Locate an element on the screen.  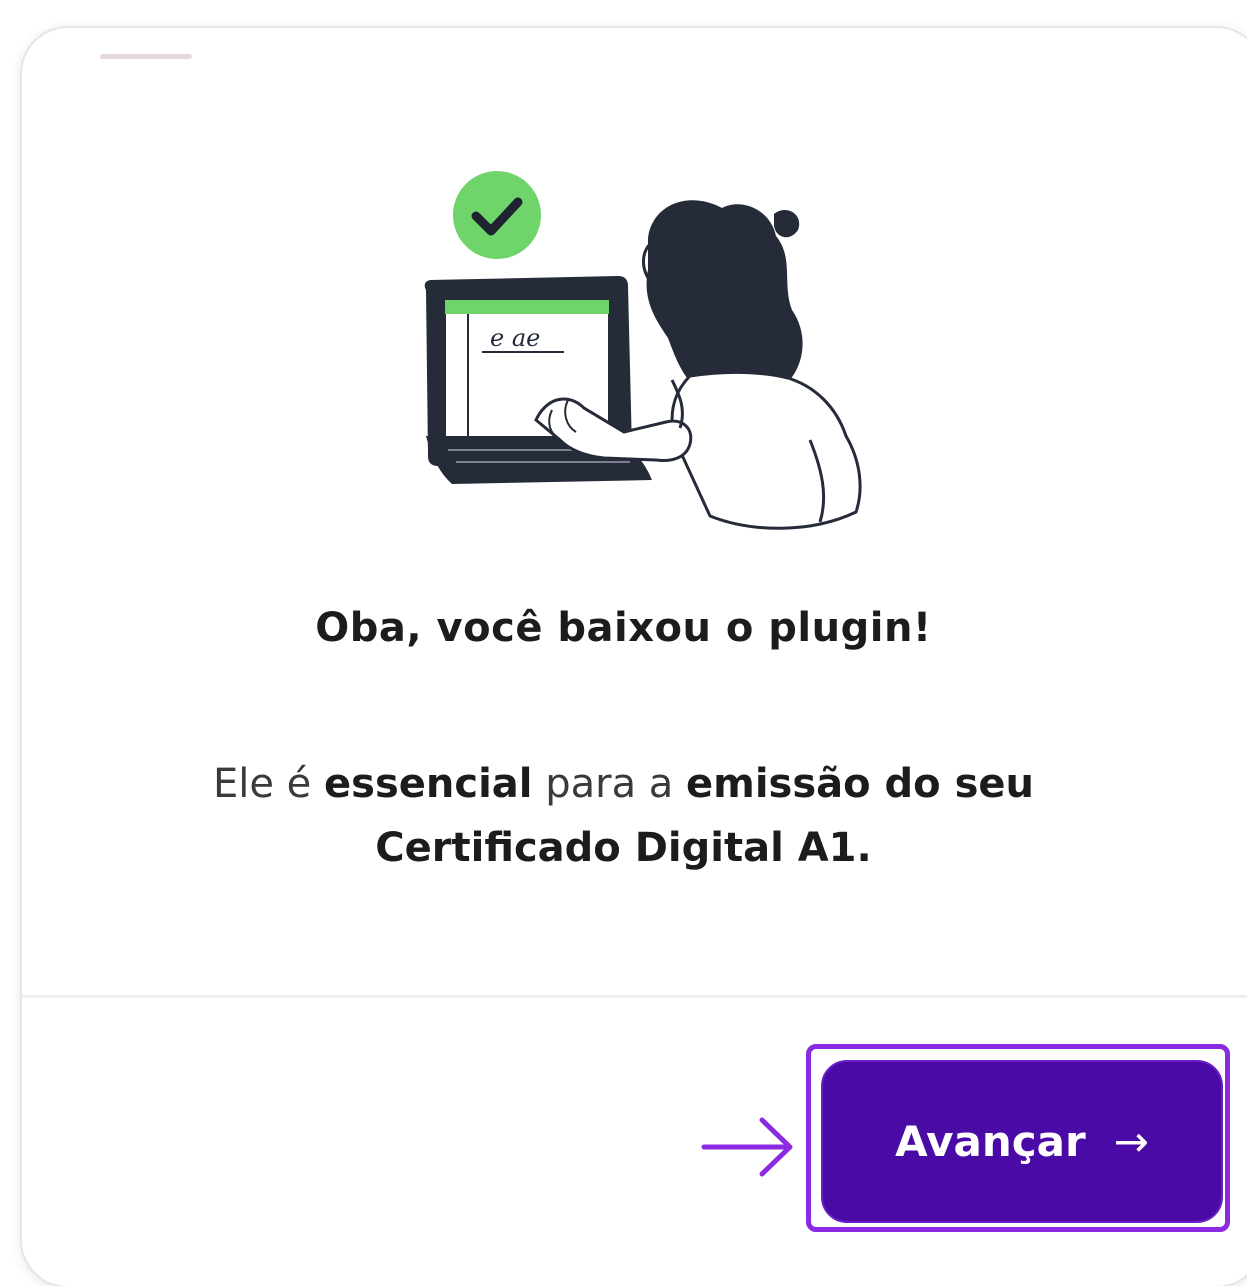
desc-bold-essential: essencial is located at coordinates (428, 784).